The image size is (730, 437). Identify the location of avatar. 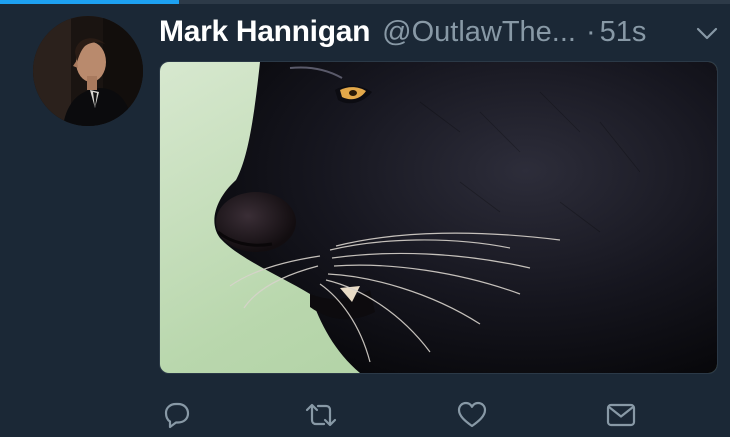
(88, 71).